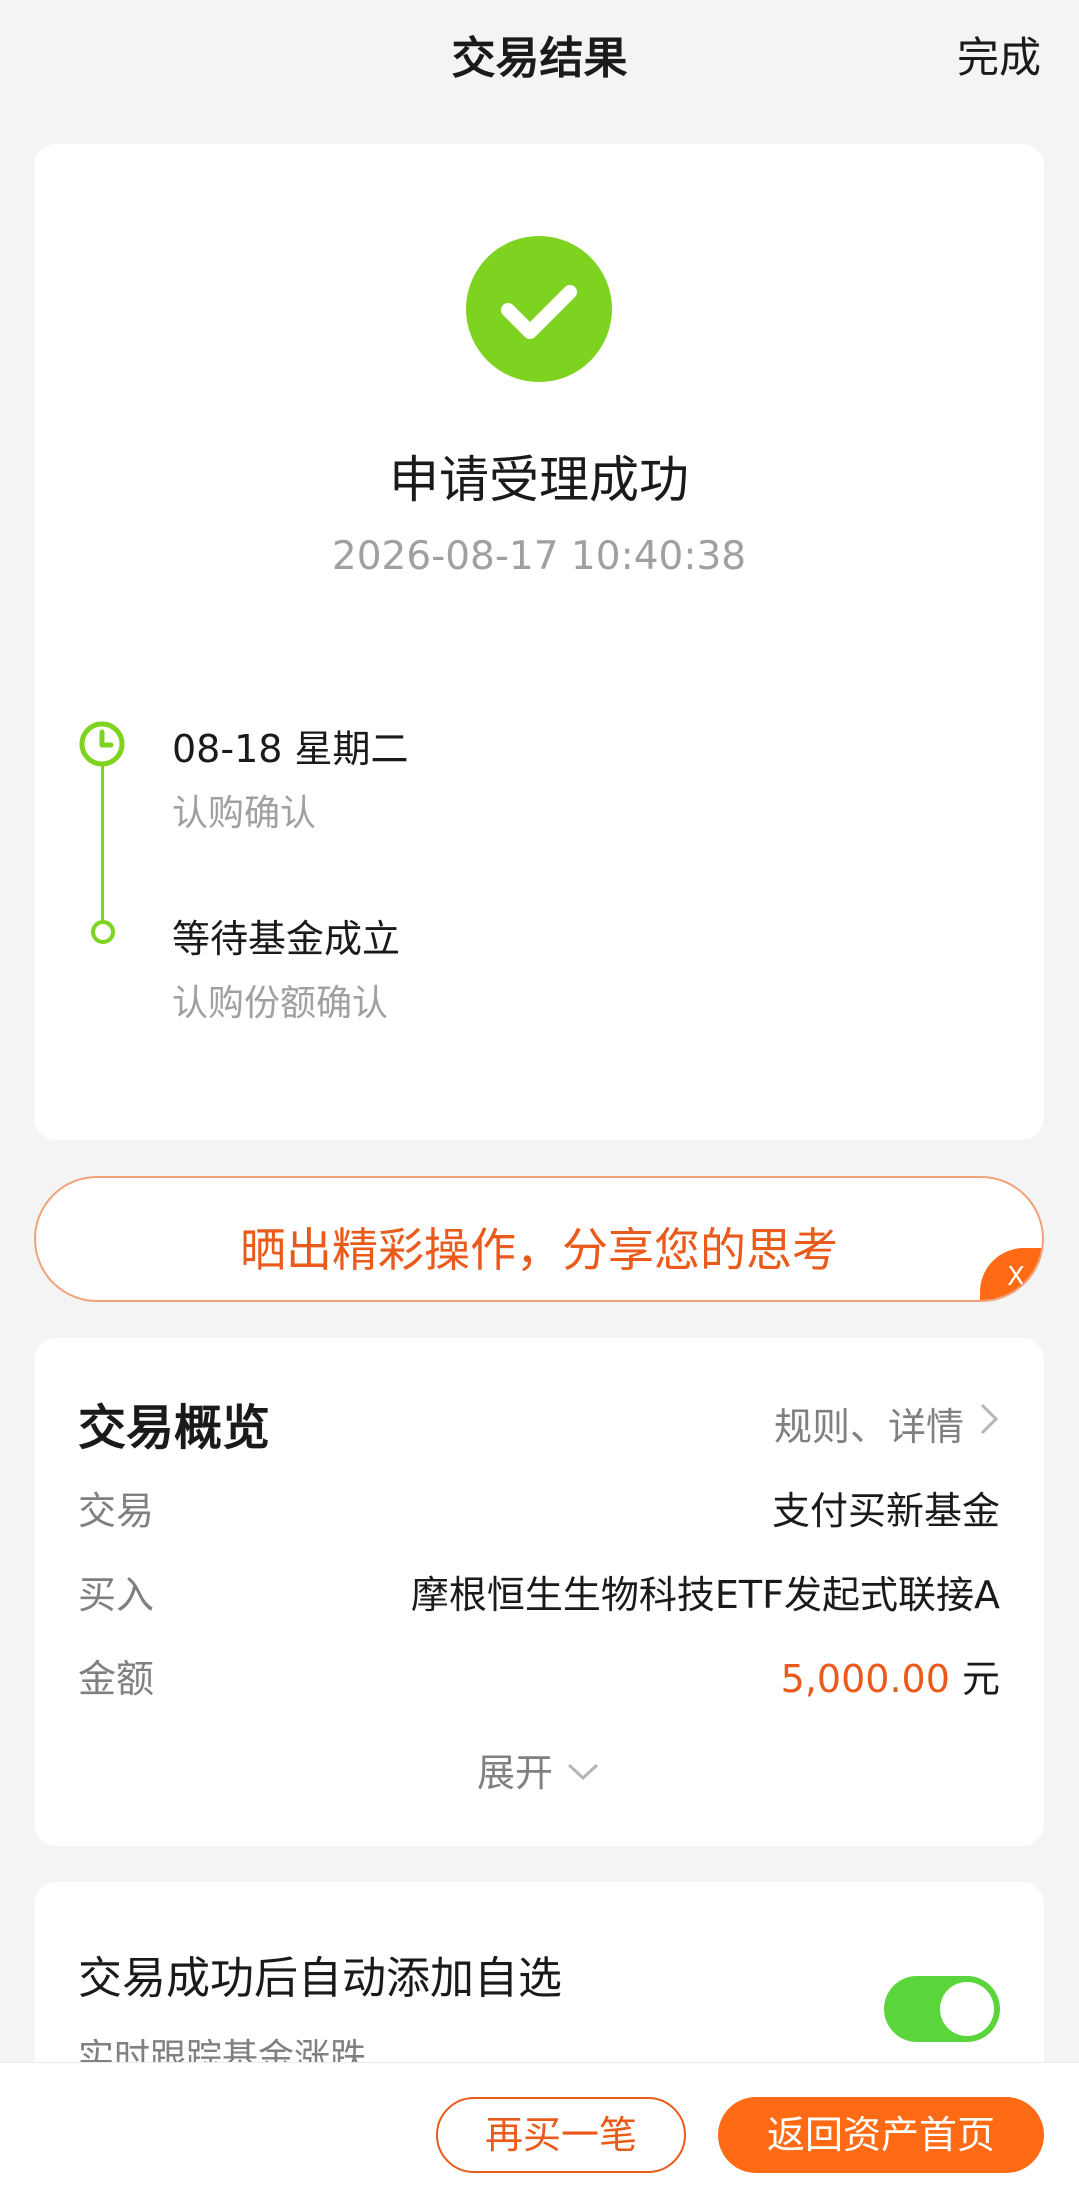  What do you see at coordinates (885, 1511) in the screenshot?
I see `trade-type-value: 支付买新基金` at bounding box center [885, 1511].